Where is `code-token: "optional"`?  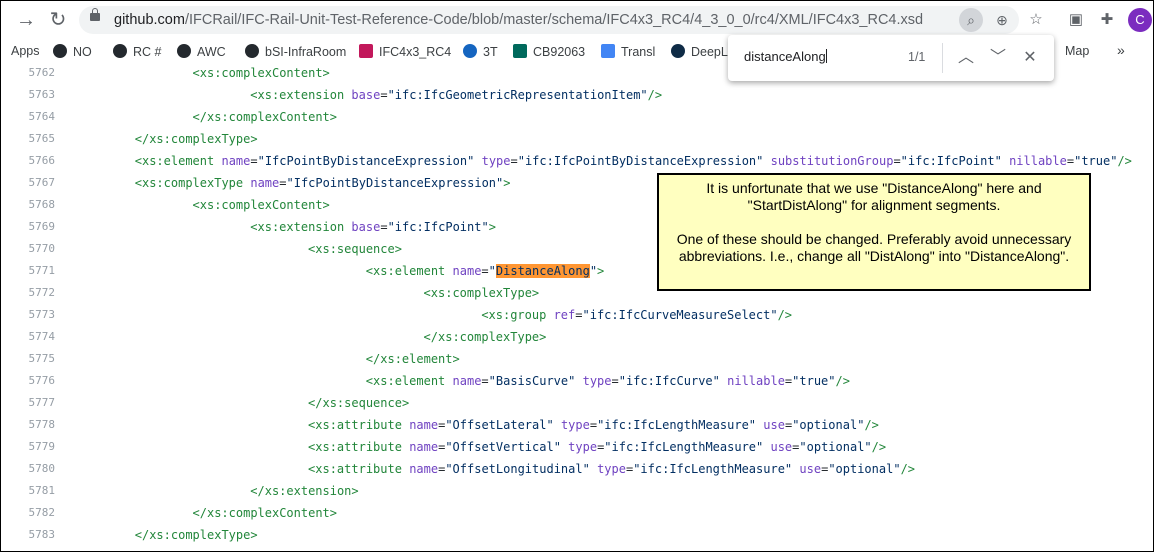 code-token: "optional" is located at coordinates (835, 447).